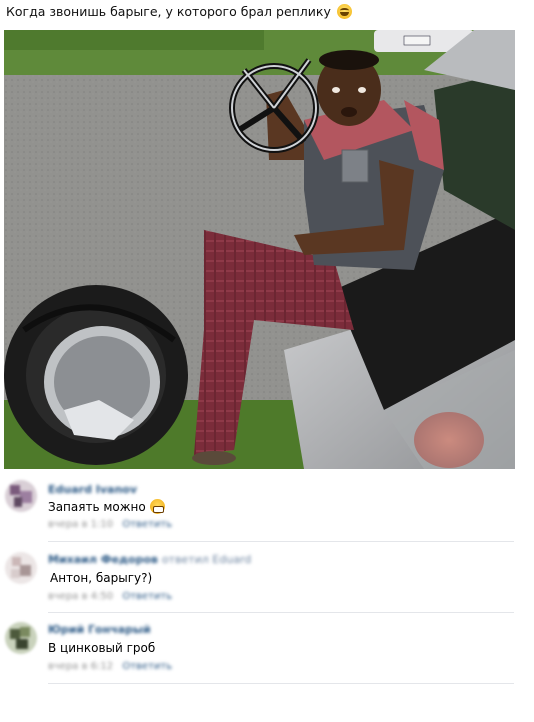 The width and height of the screenshot is (534, 722). I want to click on comment-author-name: Юрий Гончарый, so click(99, 629).